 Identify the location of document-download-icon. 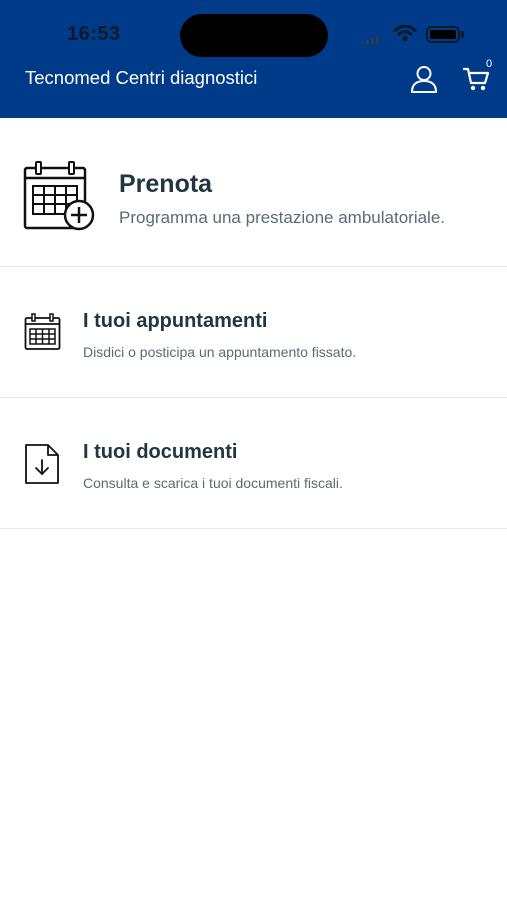
(42, 464).